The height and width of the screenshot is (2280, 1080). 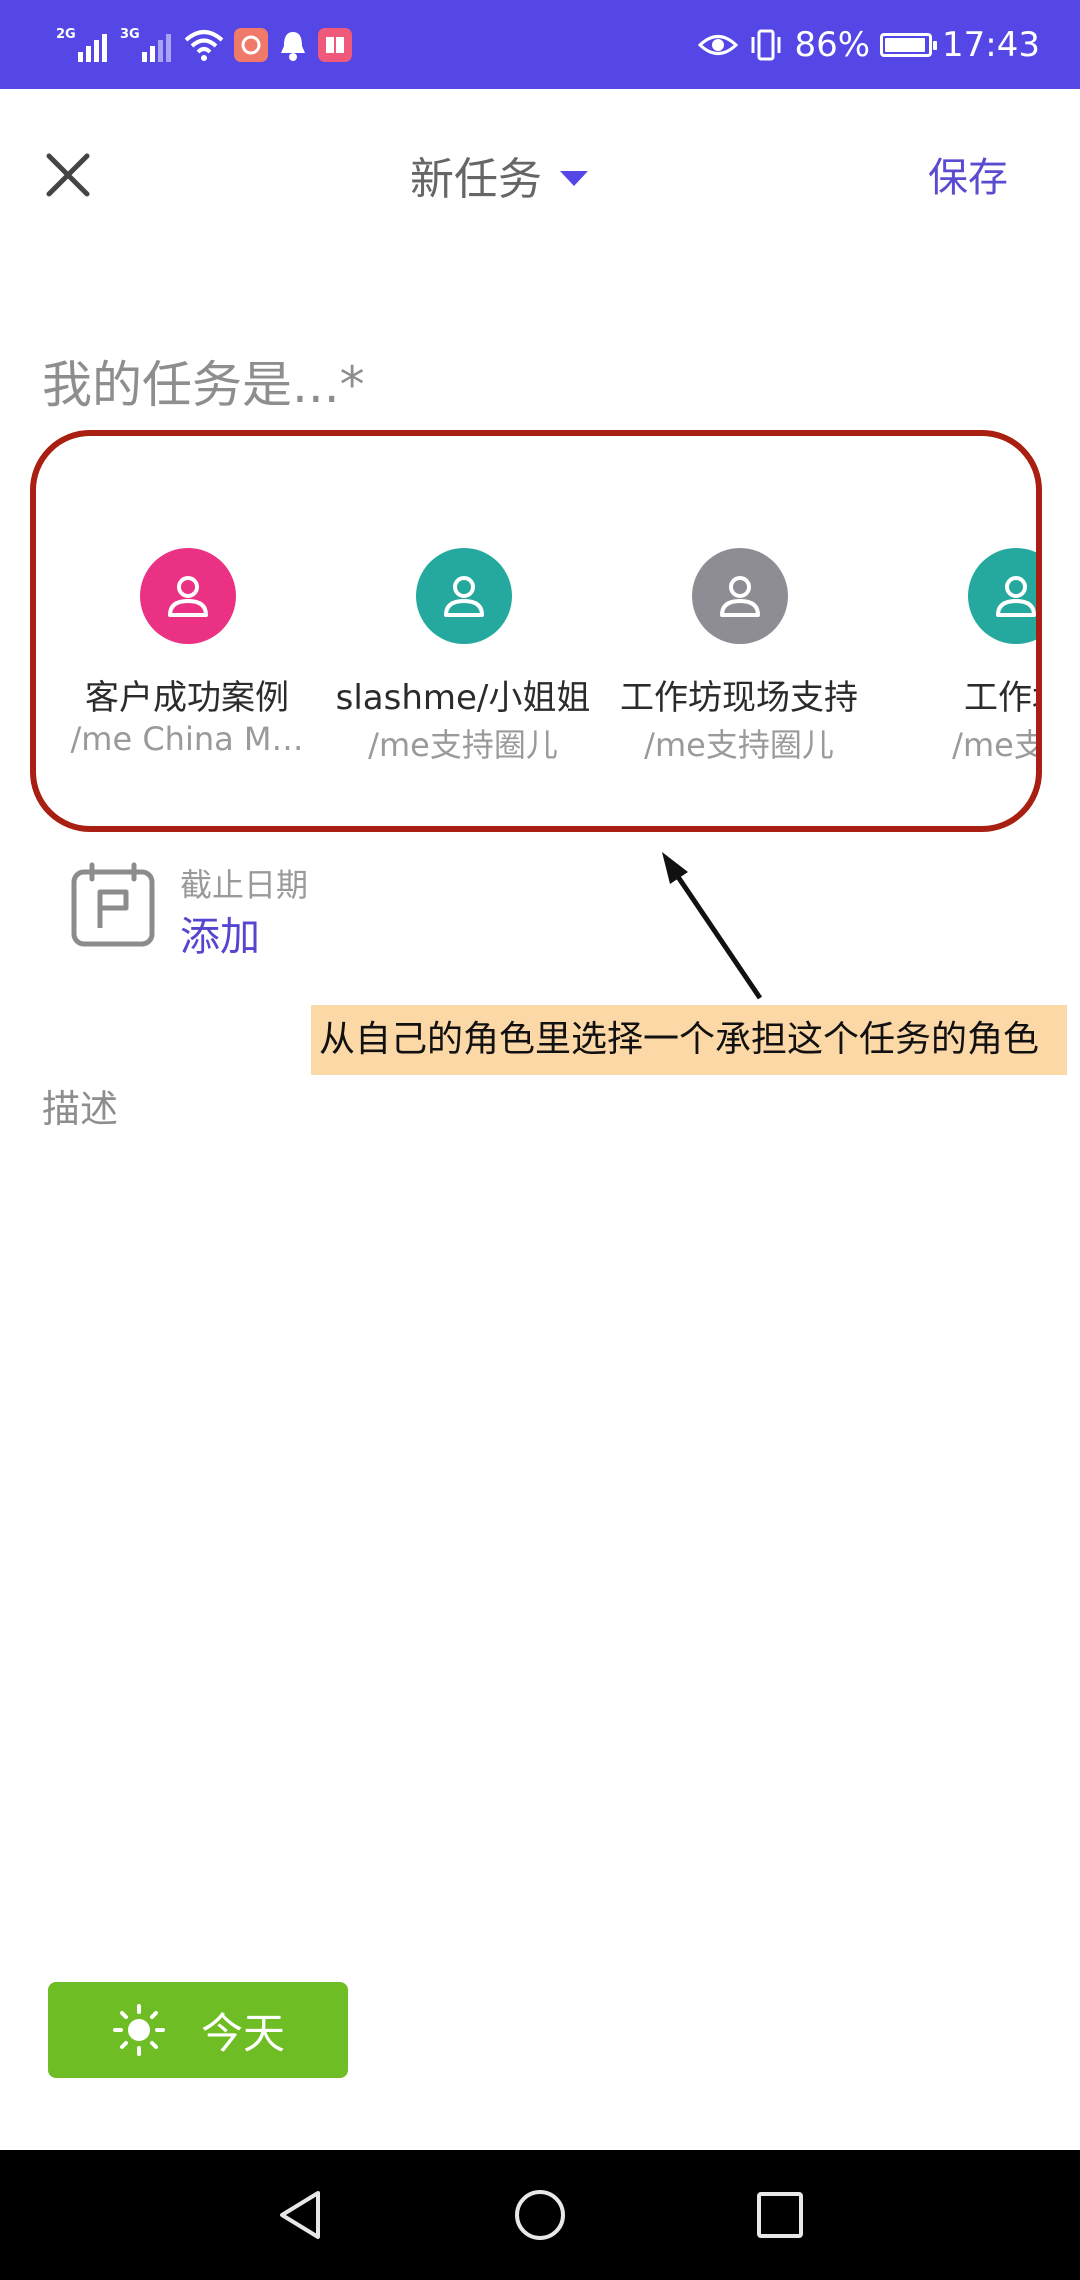 What do you see at coordinates (83, 45) in the screenshot?
I see `signal-icon: 2G` at bounding box center [83, 45].